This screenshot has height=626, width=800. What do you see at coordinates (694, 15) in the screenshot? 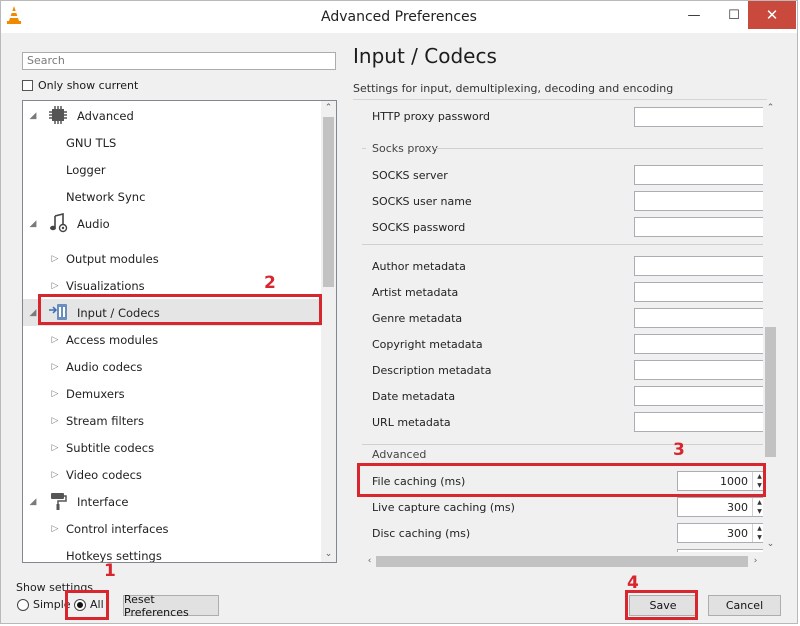
I see `minimize-button: —` at bounding box center [694, 15].